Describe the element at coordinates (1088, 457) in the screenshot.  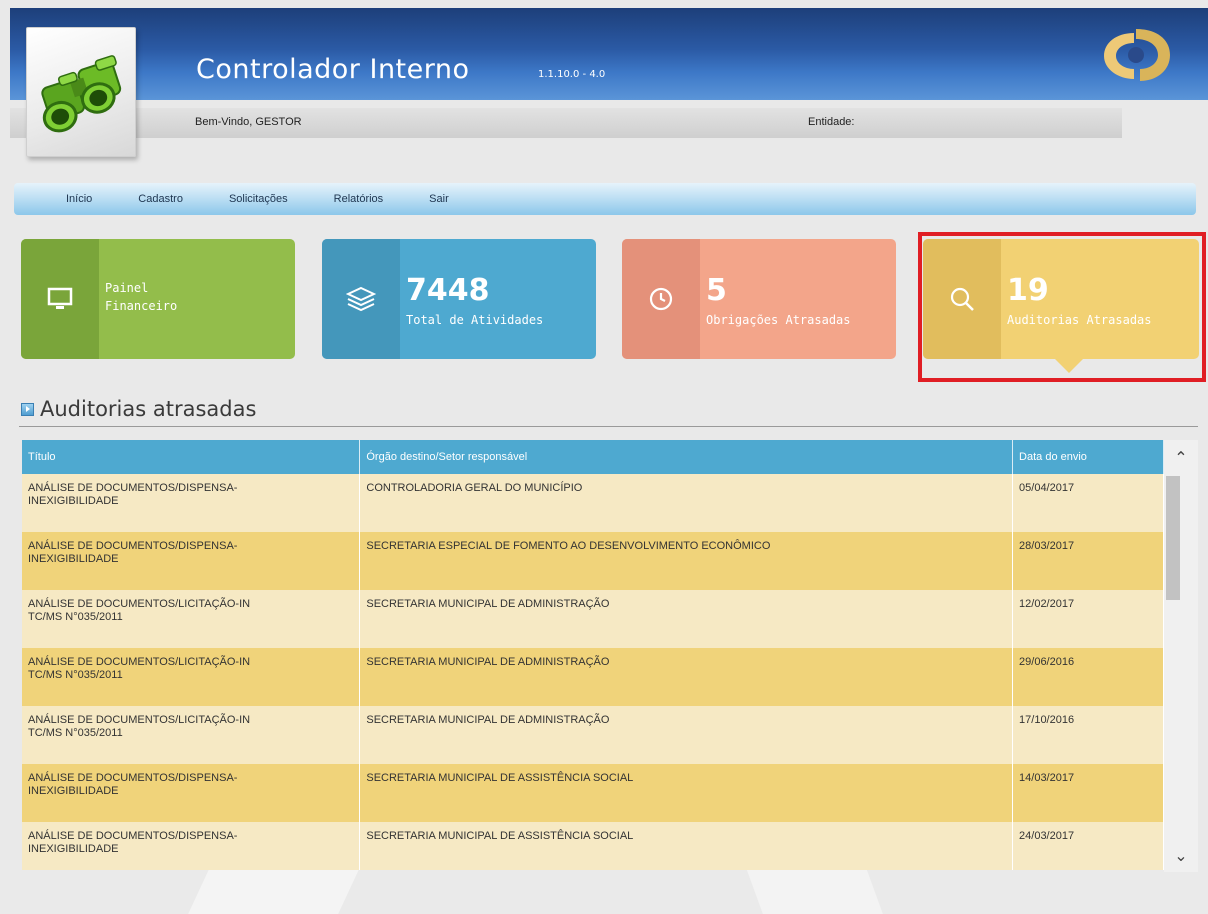
I see `column-header-data: Data do envio` at that location.